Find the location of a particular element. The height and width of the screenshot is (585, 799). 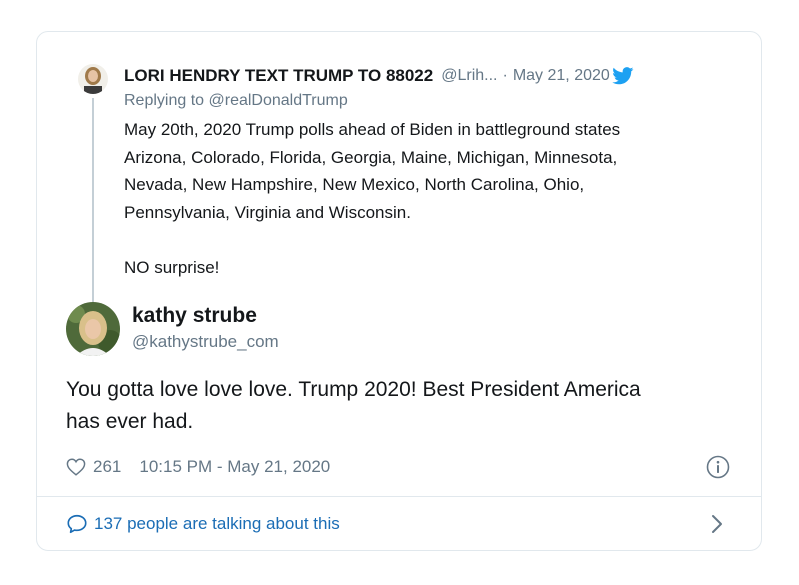

parent-text-closing: NO surprise! is located at coordinates (172, 267).